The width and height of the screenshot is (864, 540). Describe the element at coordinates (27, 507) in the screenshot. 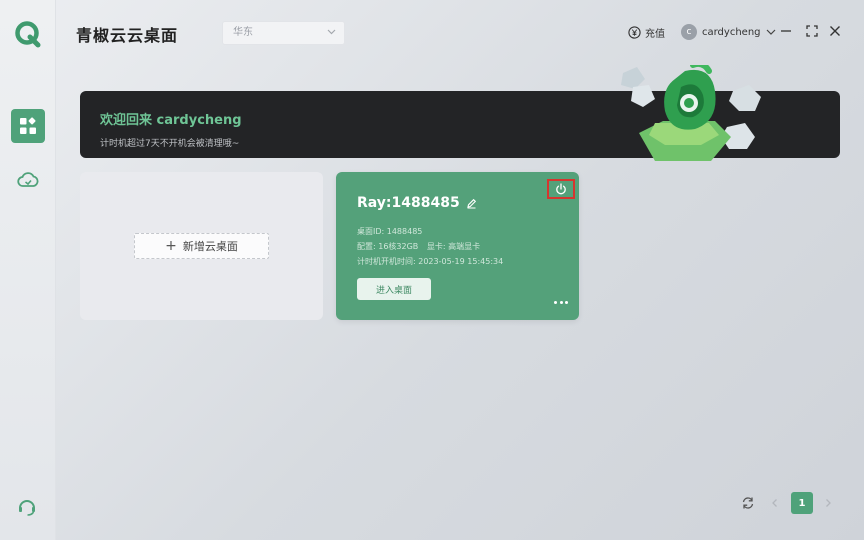

I see `customer-service-icon` at that location.